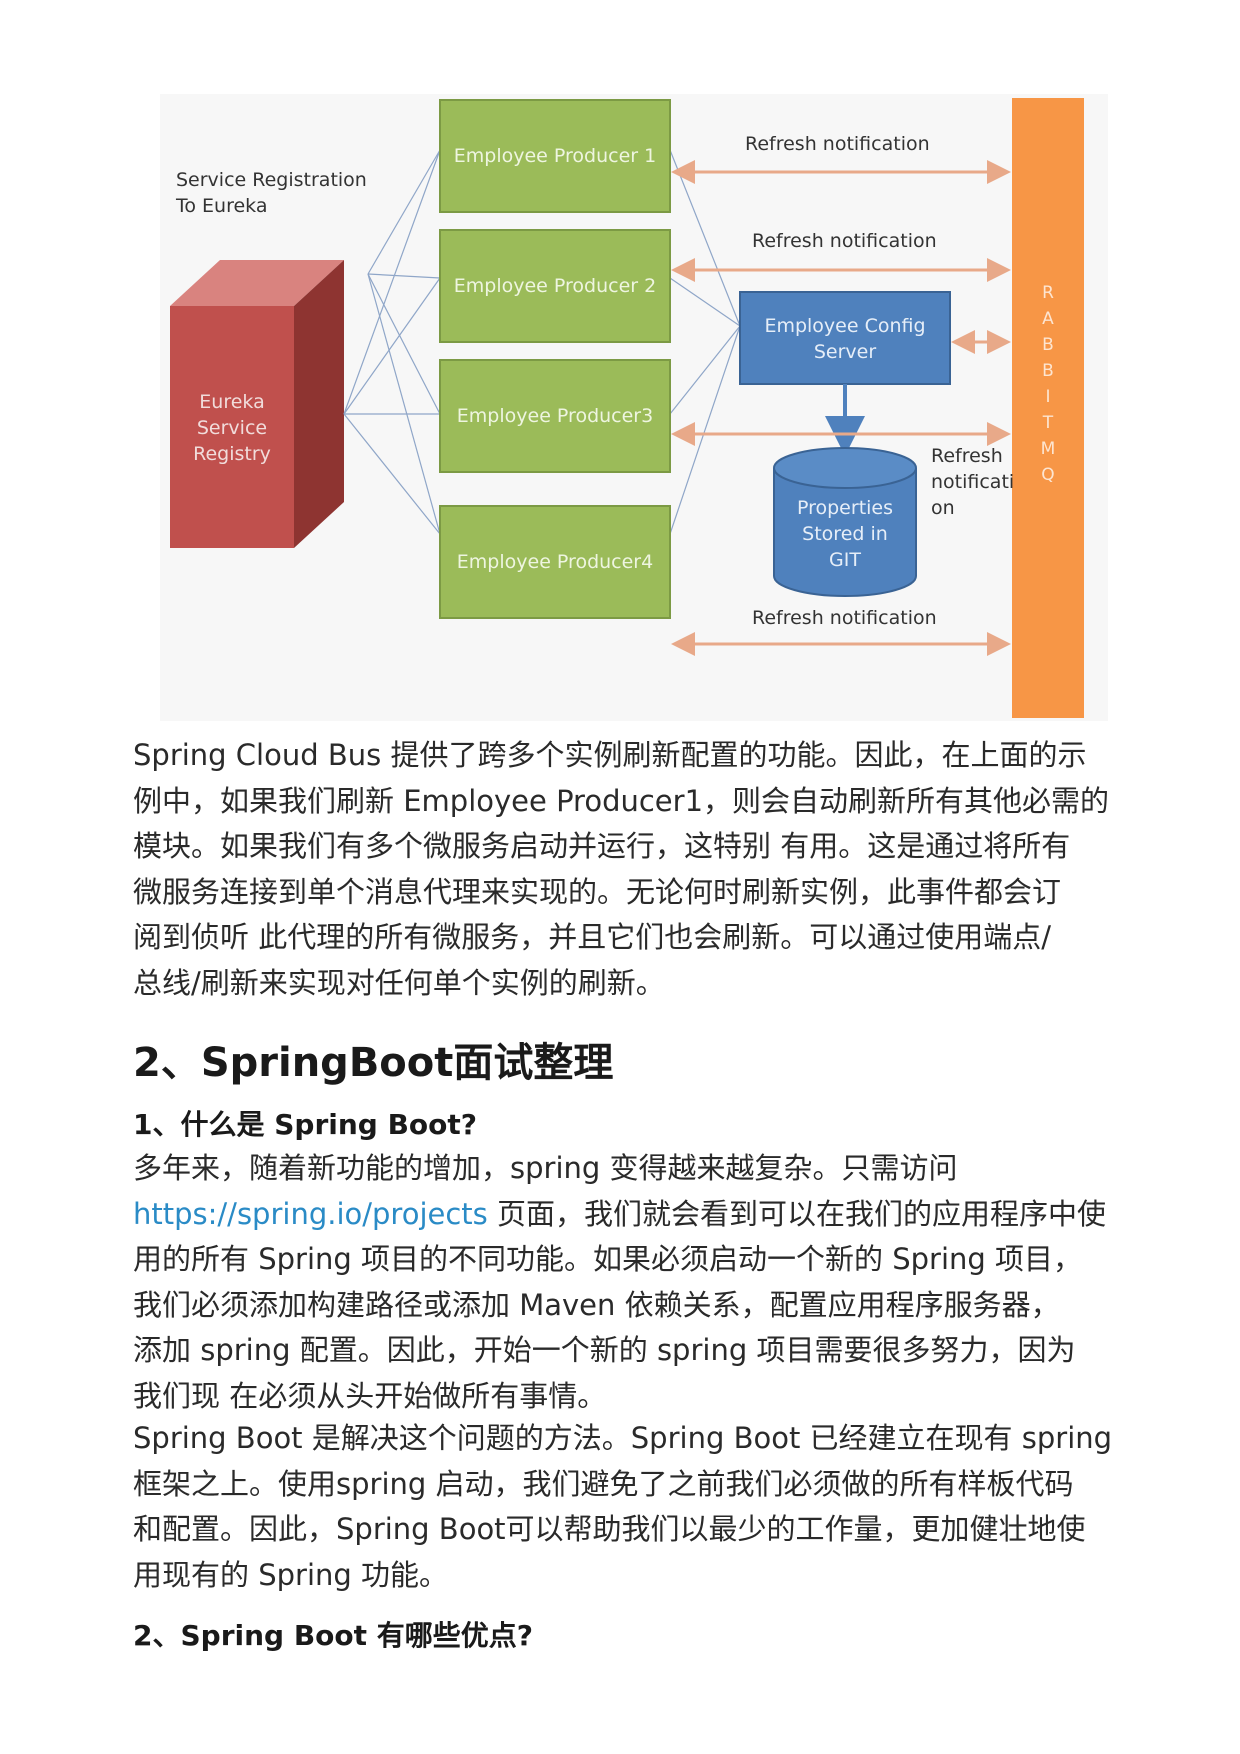 The width and height of the screenshot is (1240, 1754). Describe the element at coordinates (844, 618) in the screenshot. I see `refresh-label-bottom: Refresh notification` at that location.